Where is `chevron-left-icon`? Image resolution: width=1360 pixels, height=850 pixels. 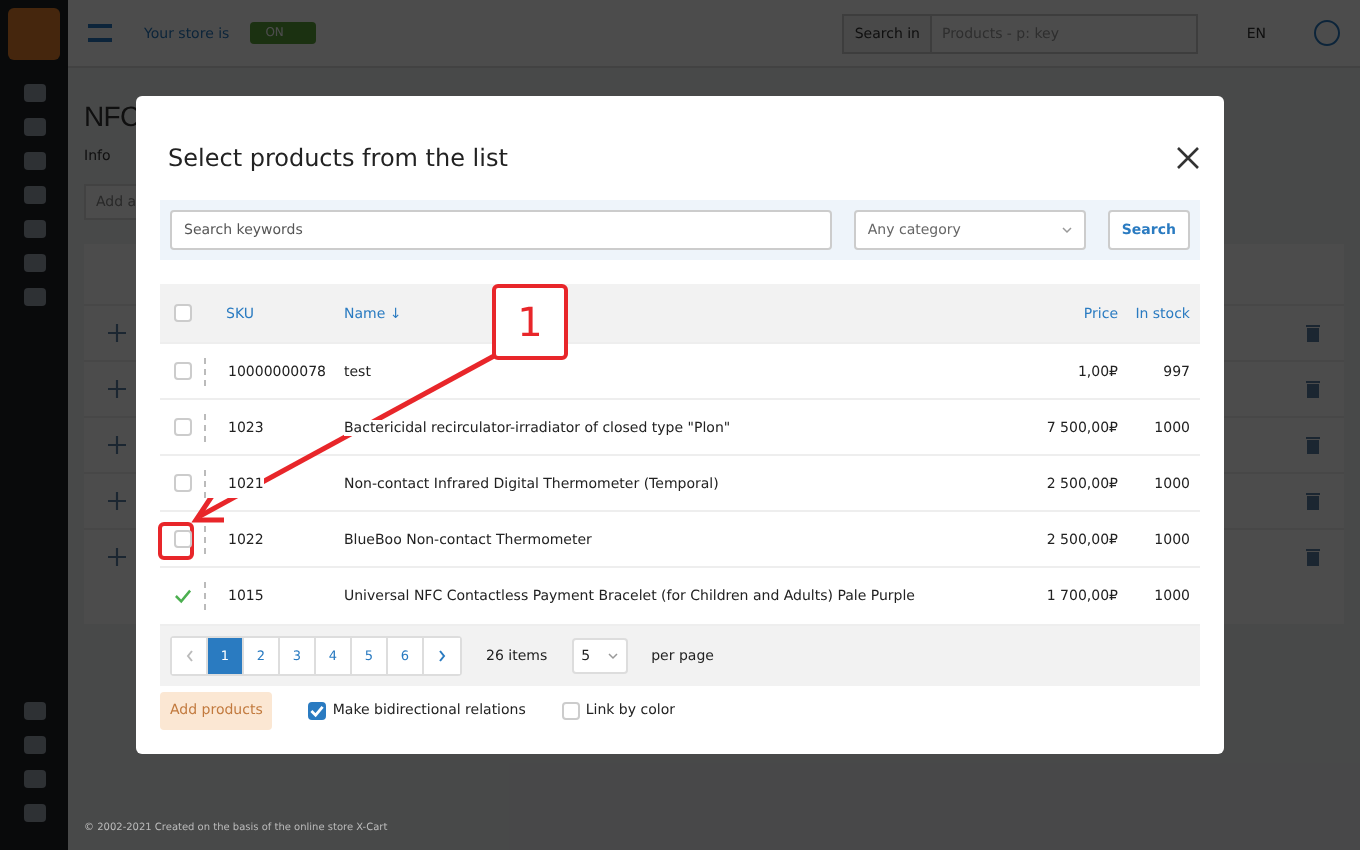
chevron-left-icon is located at coordinates (189, 656).